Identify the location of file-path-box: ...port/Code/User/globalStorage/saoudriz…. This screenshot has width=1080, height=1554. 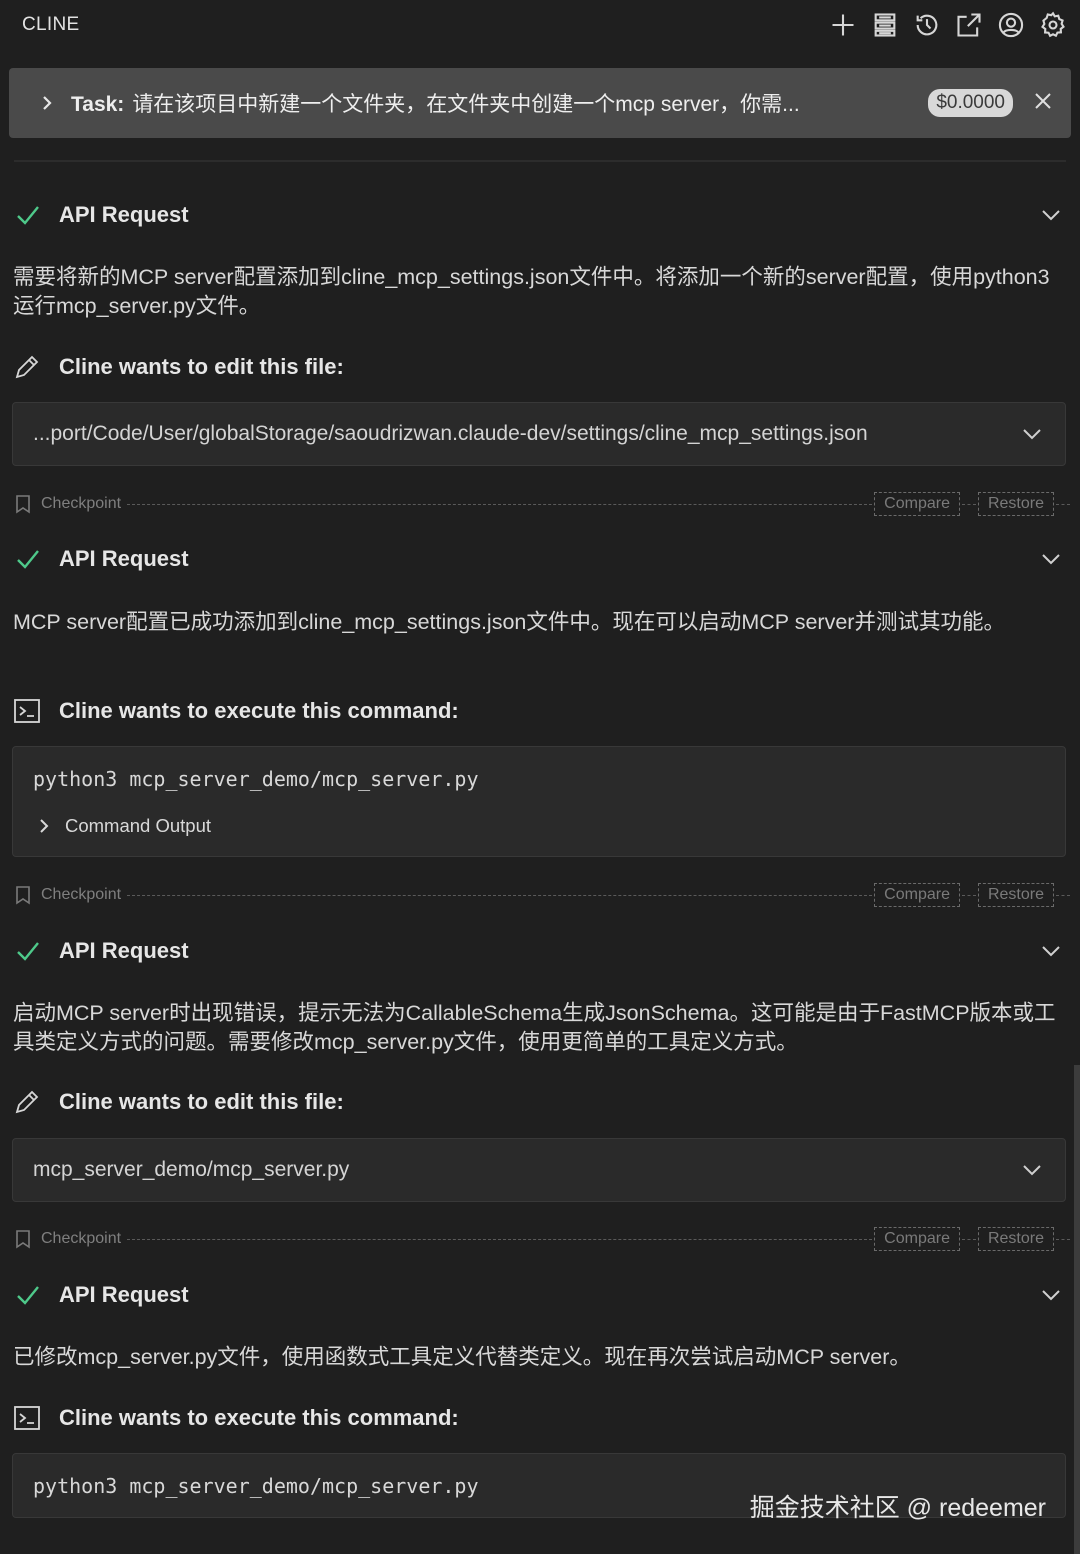
(539, 434).